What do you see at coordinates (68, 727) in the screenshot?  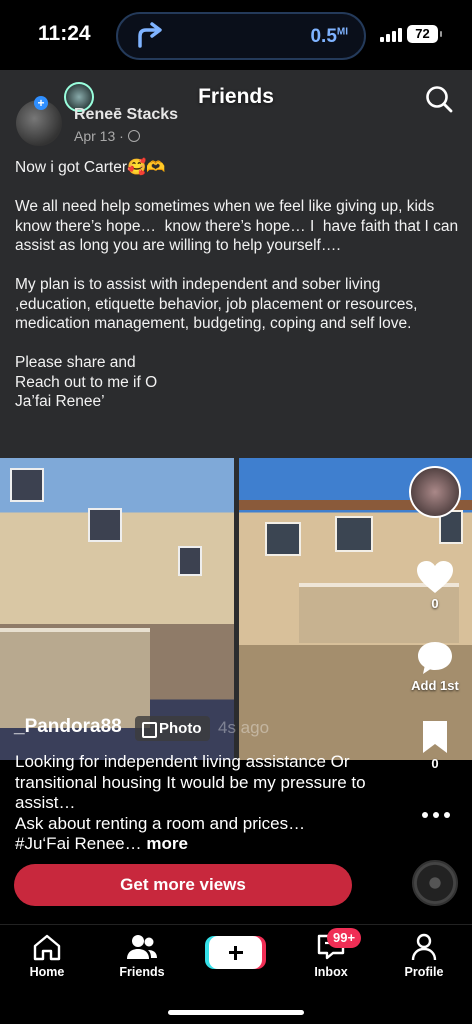 I see `user-handle: _Pandora88` at bounding box center [68, 727].